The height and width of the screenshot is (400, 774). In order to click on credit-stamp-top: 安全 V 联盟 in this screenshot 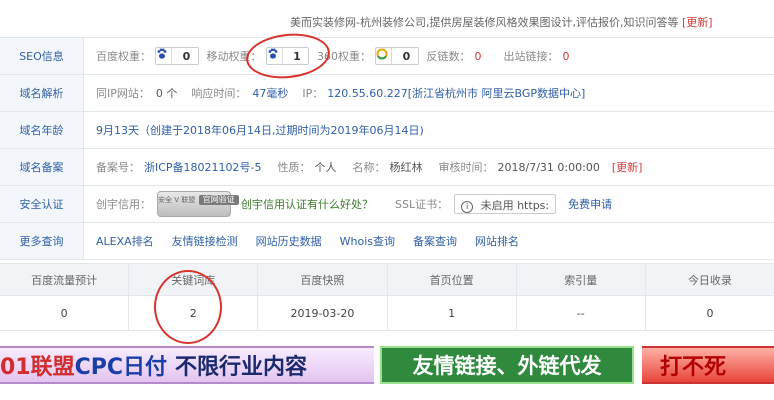, I will do `click(177, 200)`.